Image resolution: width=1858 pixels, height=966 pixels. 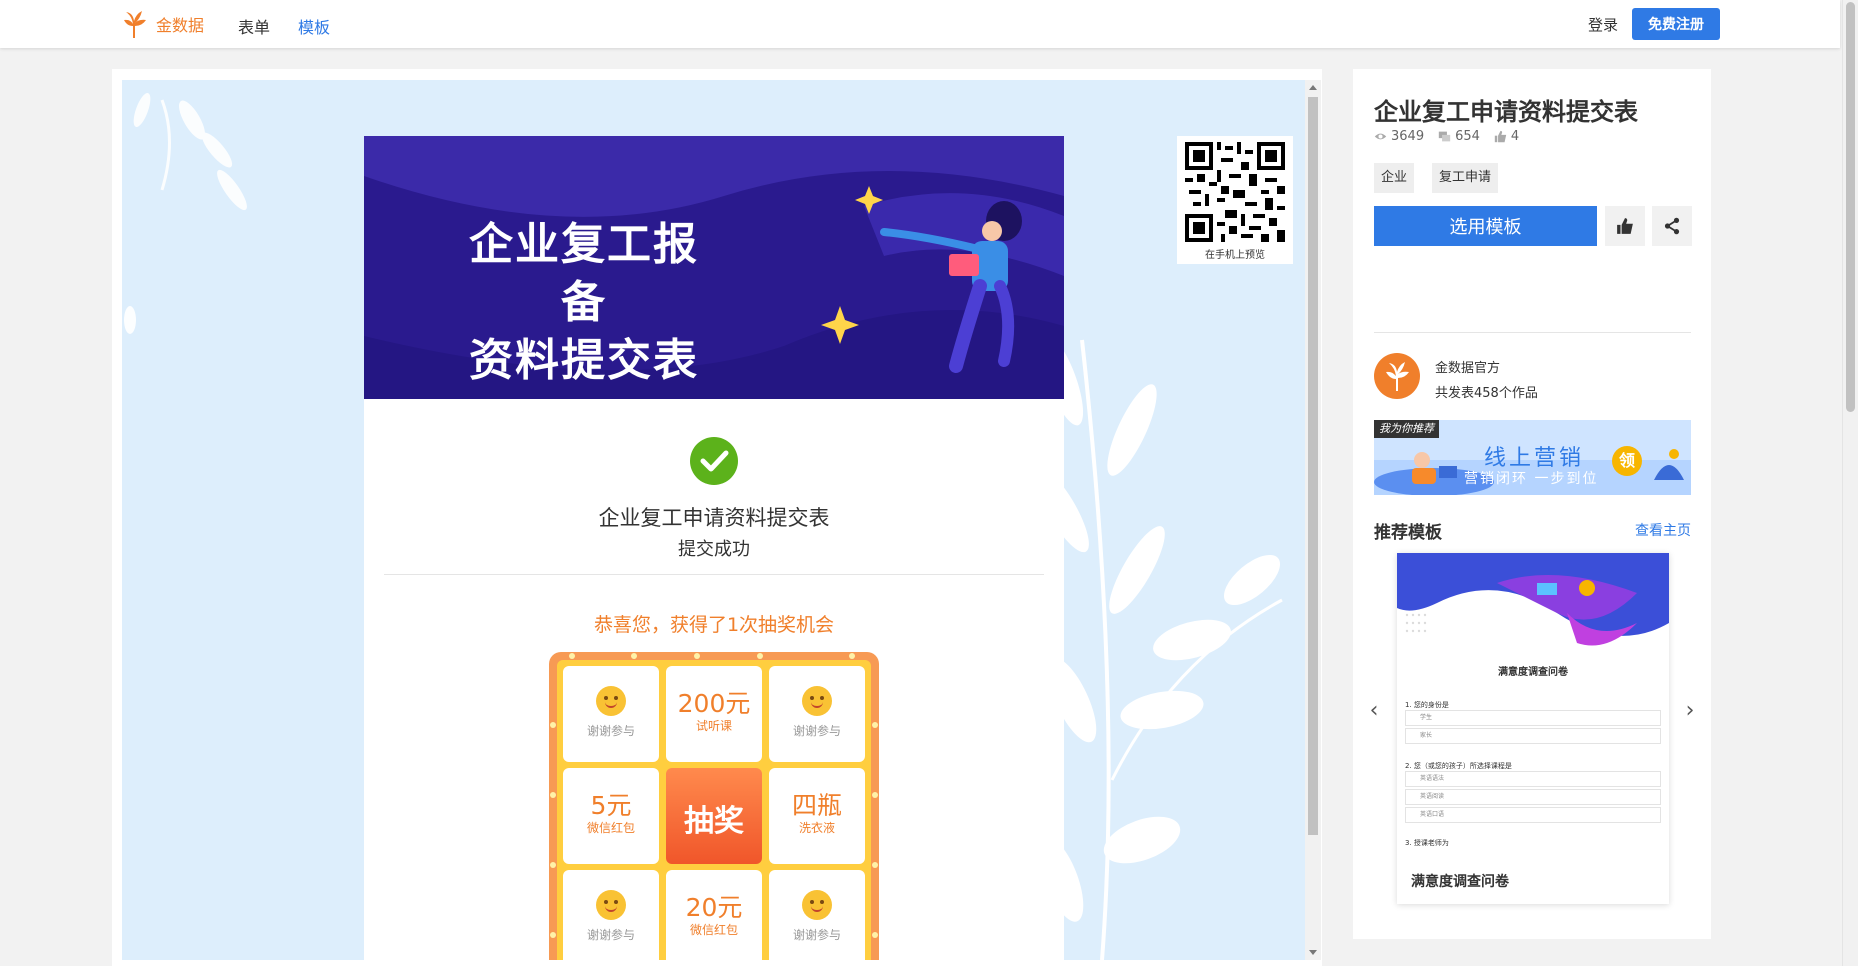 What do you see at coordinates (1506, 136) in the screenshot?
I see `likes-stat: 4` at bounding box center [1506, 136].